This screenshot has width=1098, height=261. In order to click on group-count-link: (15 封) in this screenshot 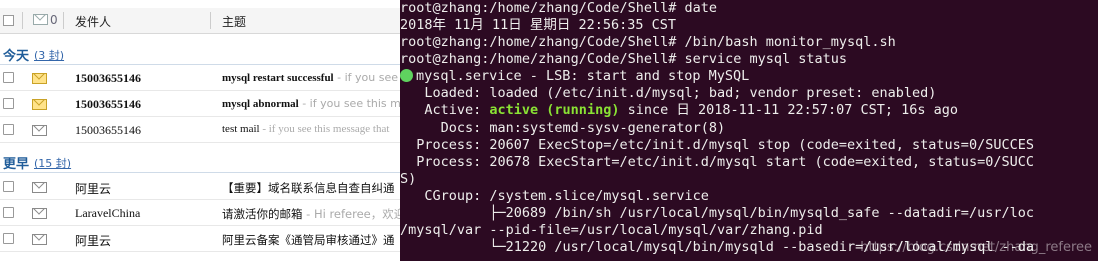, I will do `click(52, 163)`.